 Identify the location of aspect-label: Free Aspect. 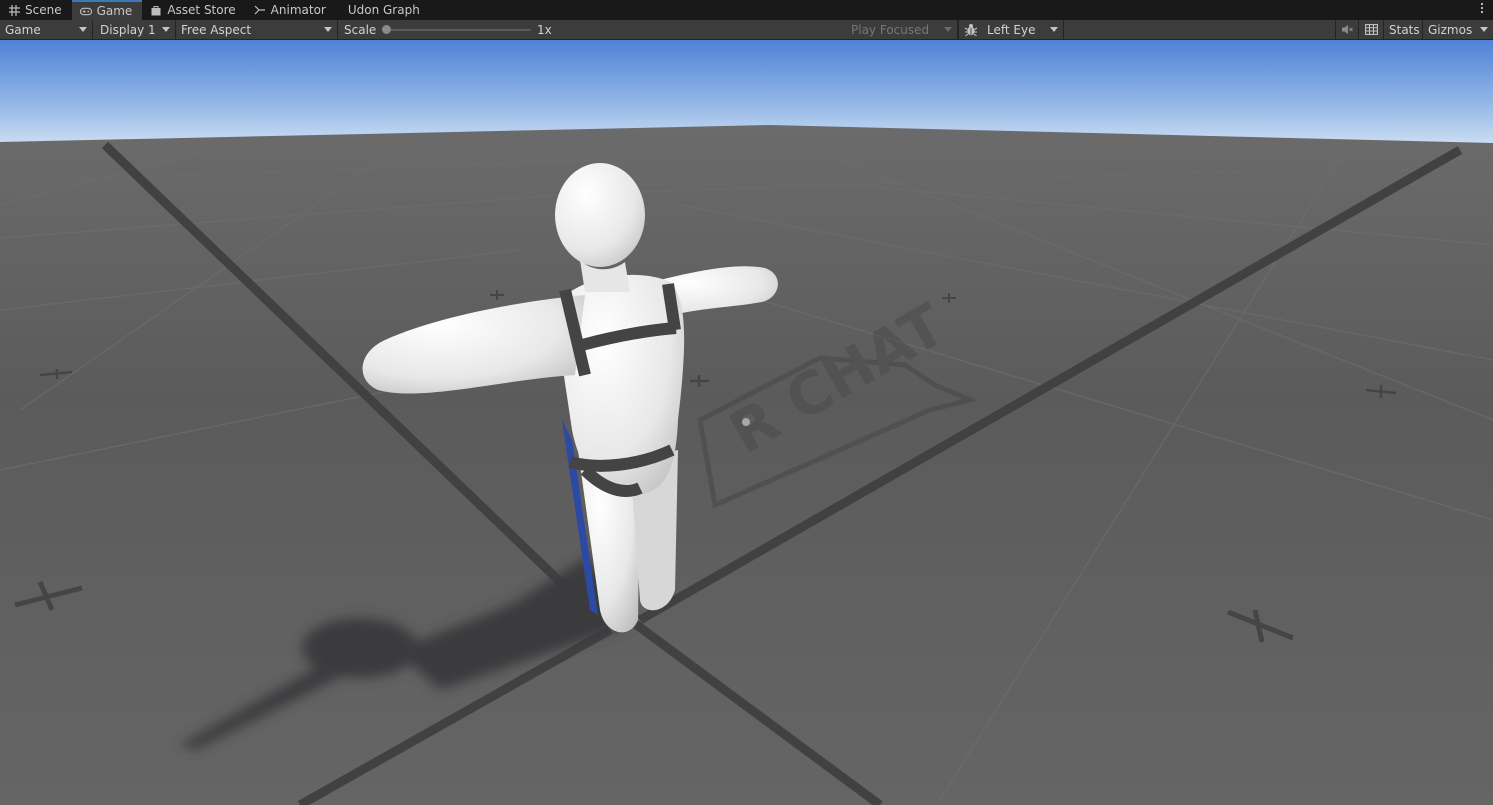
(216, 29).